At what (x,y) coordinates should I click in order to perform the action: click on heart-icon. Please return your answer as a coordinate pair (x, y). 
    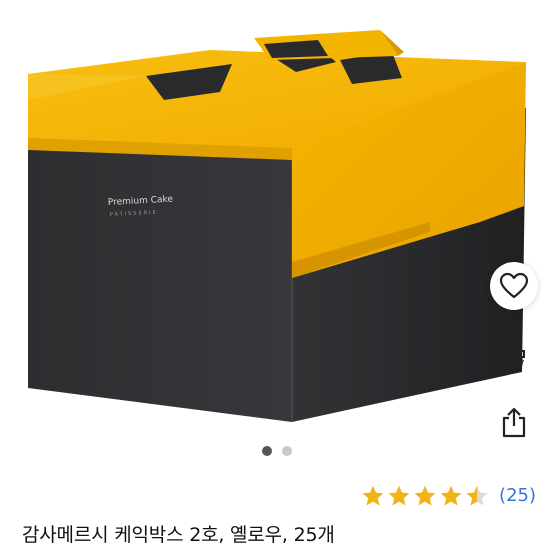
    Looking at the image, I should click on (514, 285).